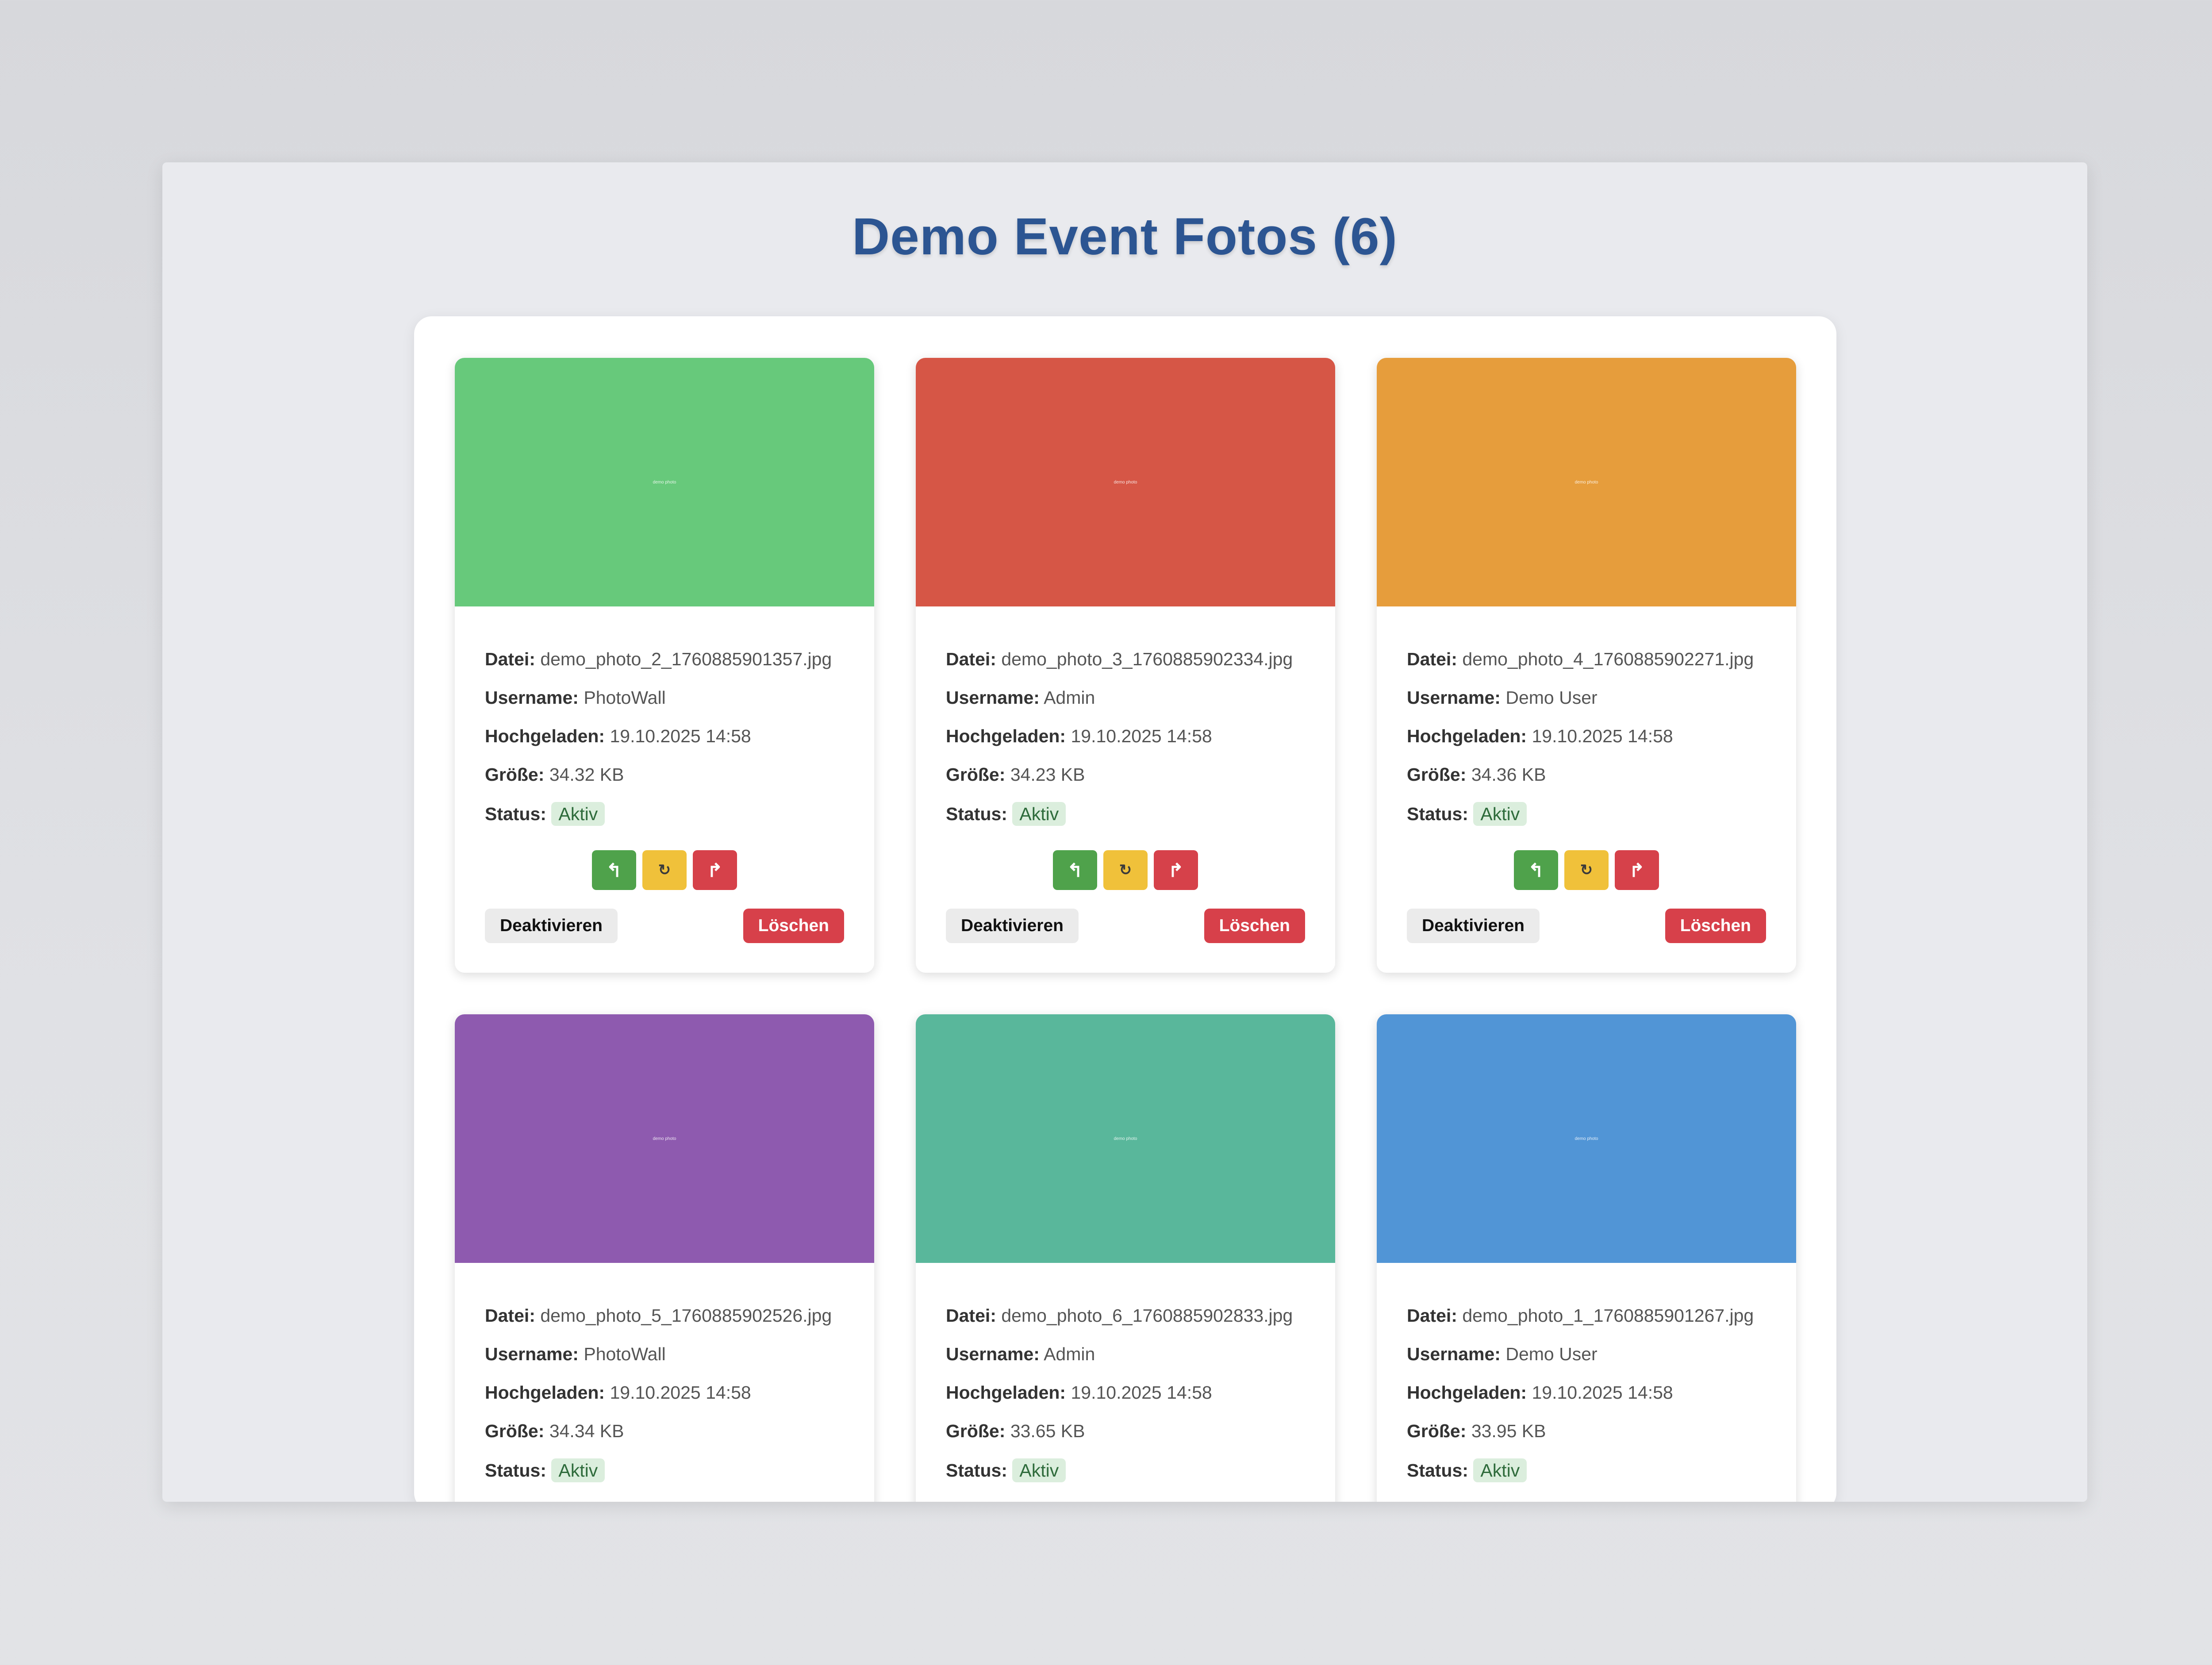 This screenshot has height=1665, width=2212. I want to click on file-value: demo_photo_6_1760885902833.jpg, so click(1147, 1315).